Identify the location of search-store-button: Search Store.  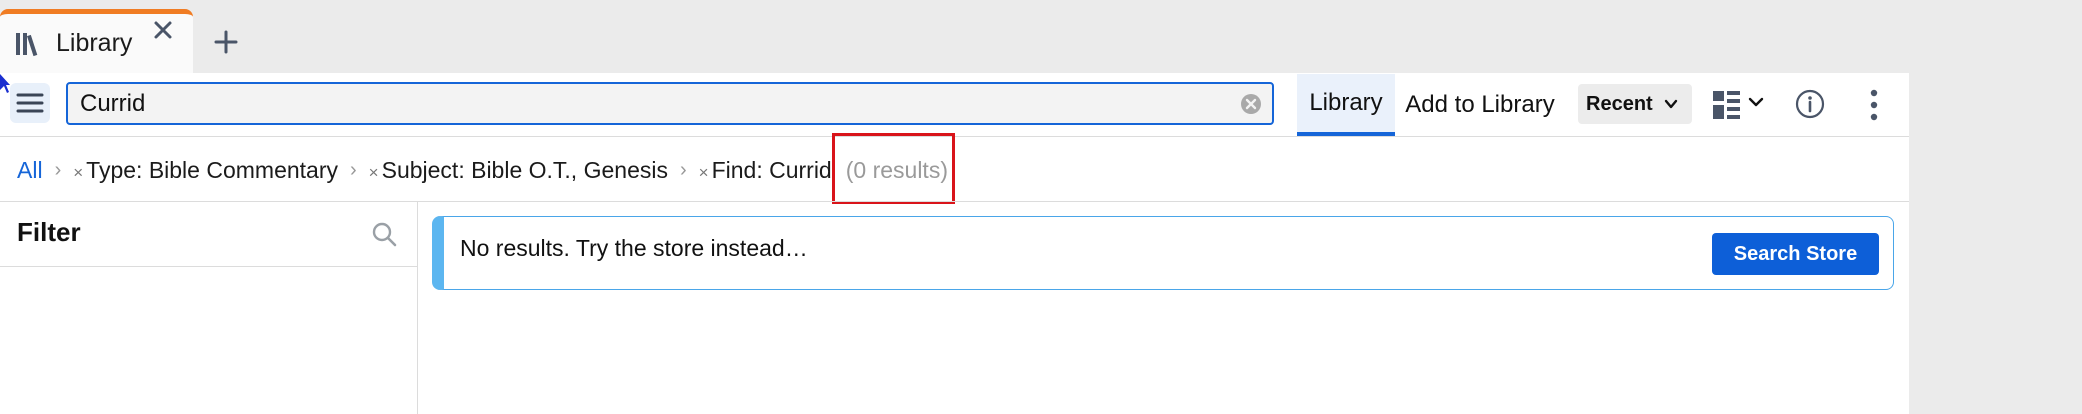
(1795, 254).